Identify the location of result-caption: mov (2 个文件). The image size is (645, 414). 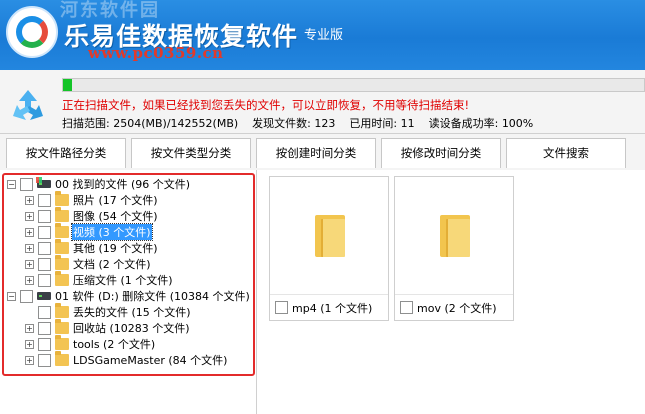
(454, 307).